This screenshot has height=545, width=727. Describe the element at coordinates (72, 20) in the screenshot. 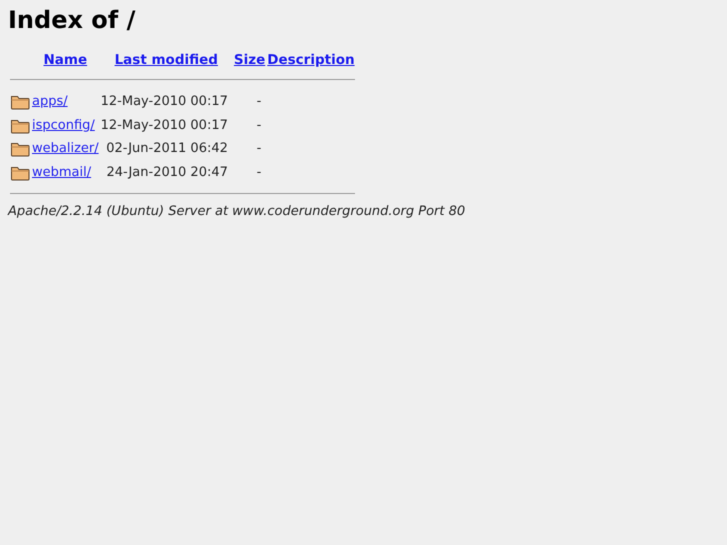

I see `page-title: Index of /` at that location.